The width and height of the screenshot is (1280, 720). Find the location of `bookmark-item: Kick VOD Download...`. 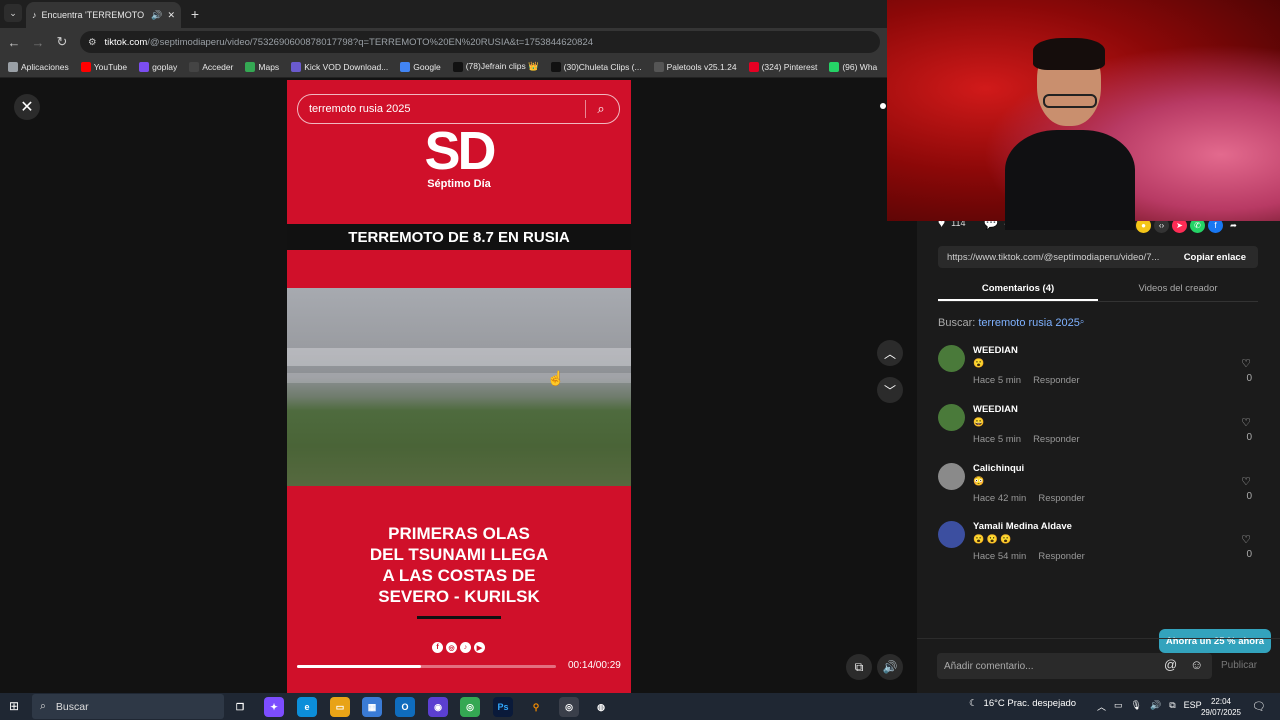

bookmark-item: Kick VOD Download... is located at coordinates (339, 66).